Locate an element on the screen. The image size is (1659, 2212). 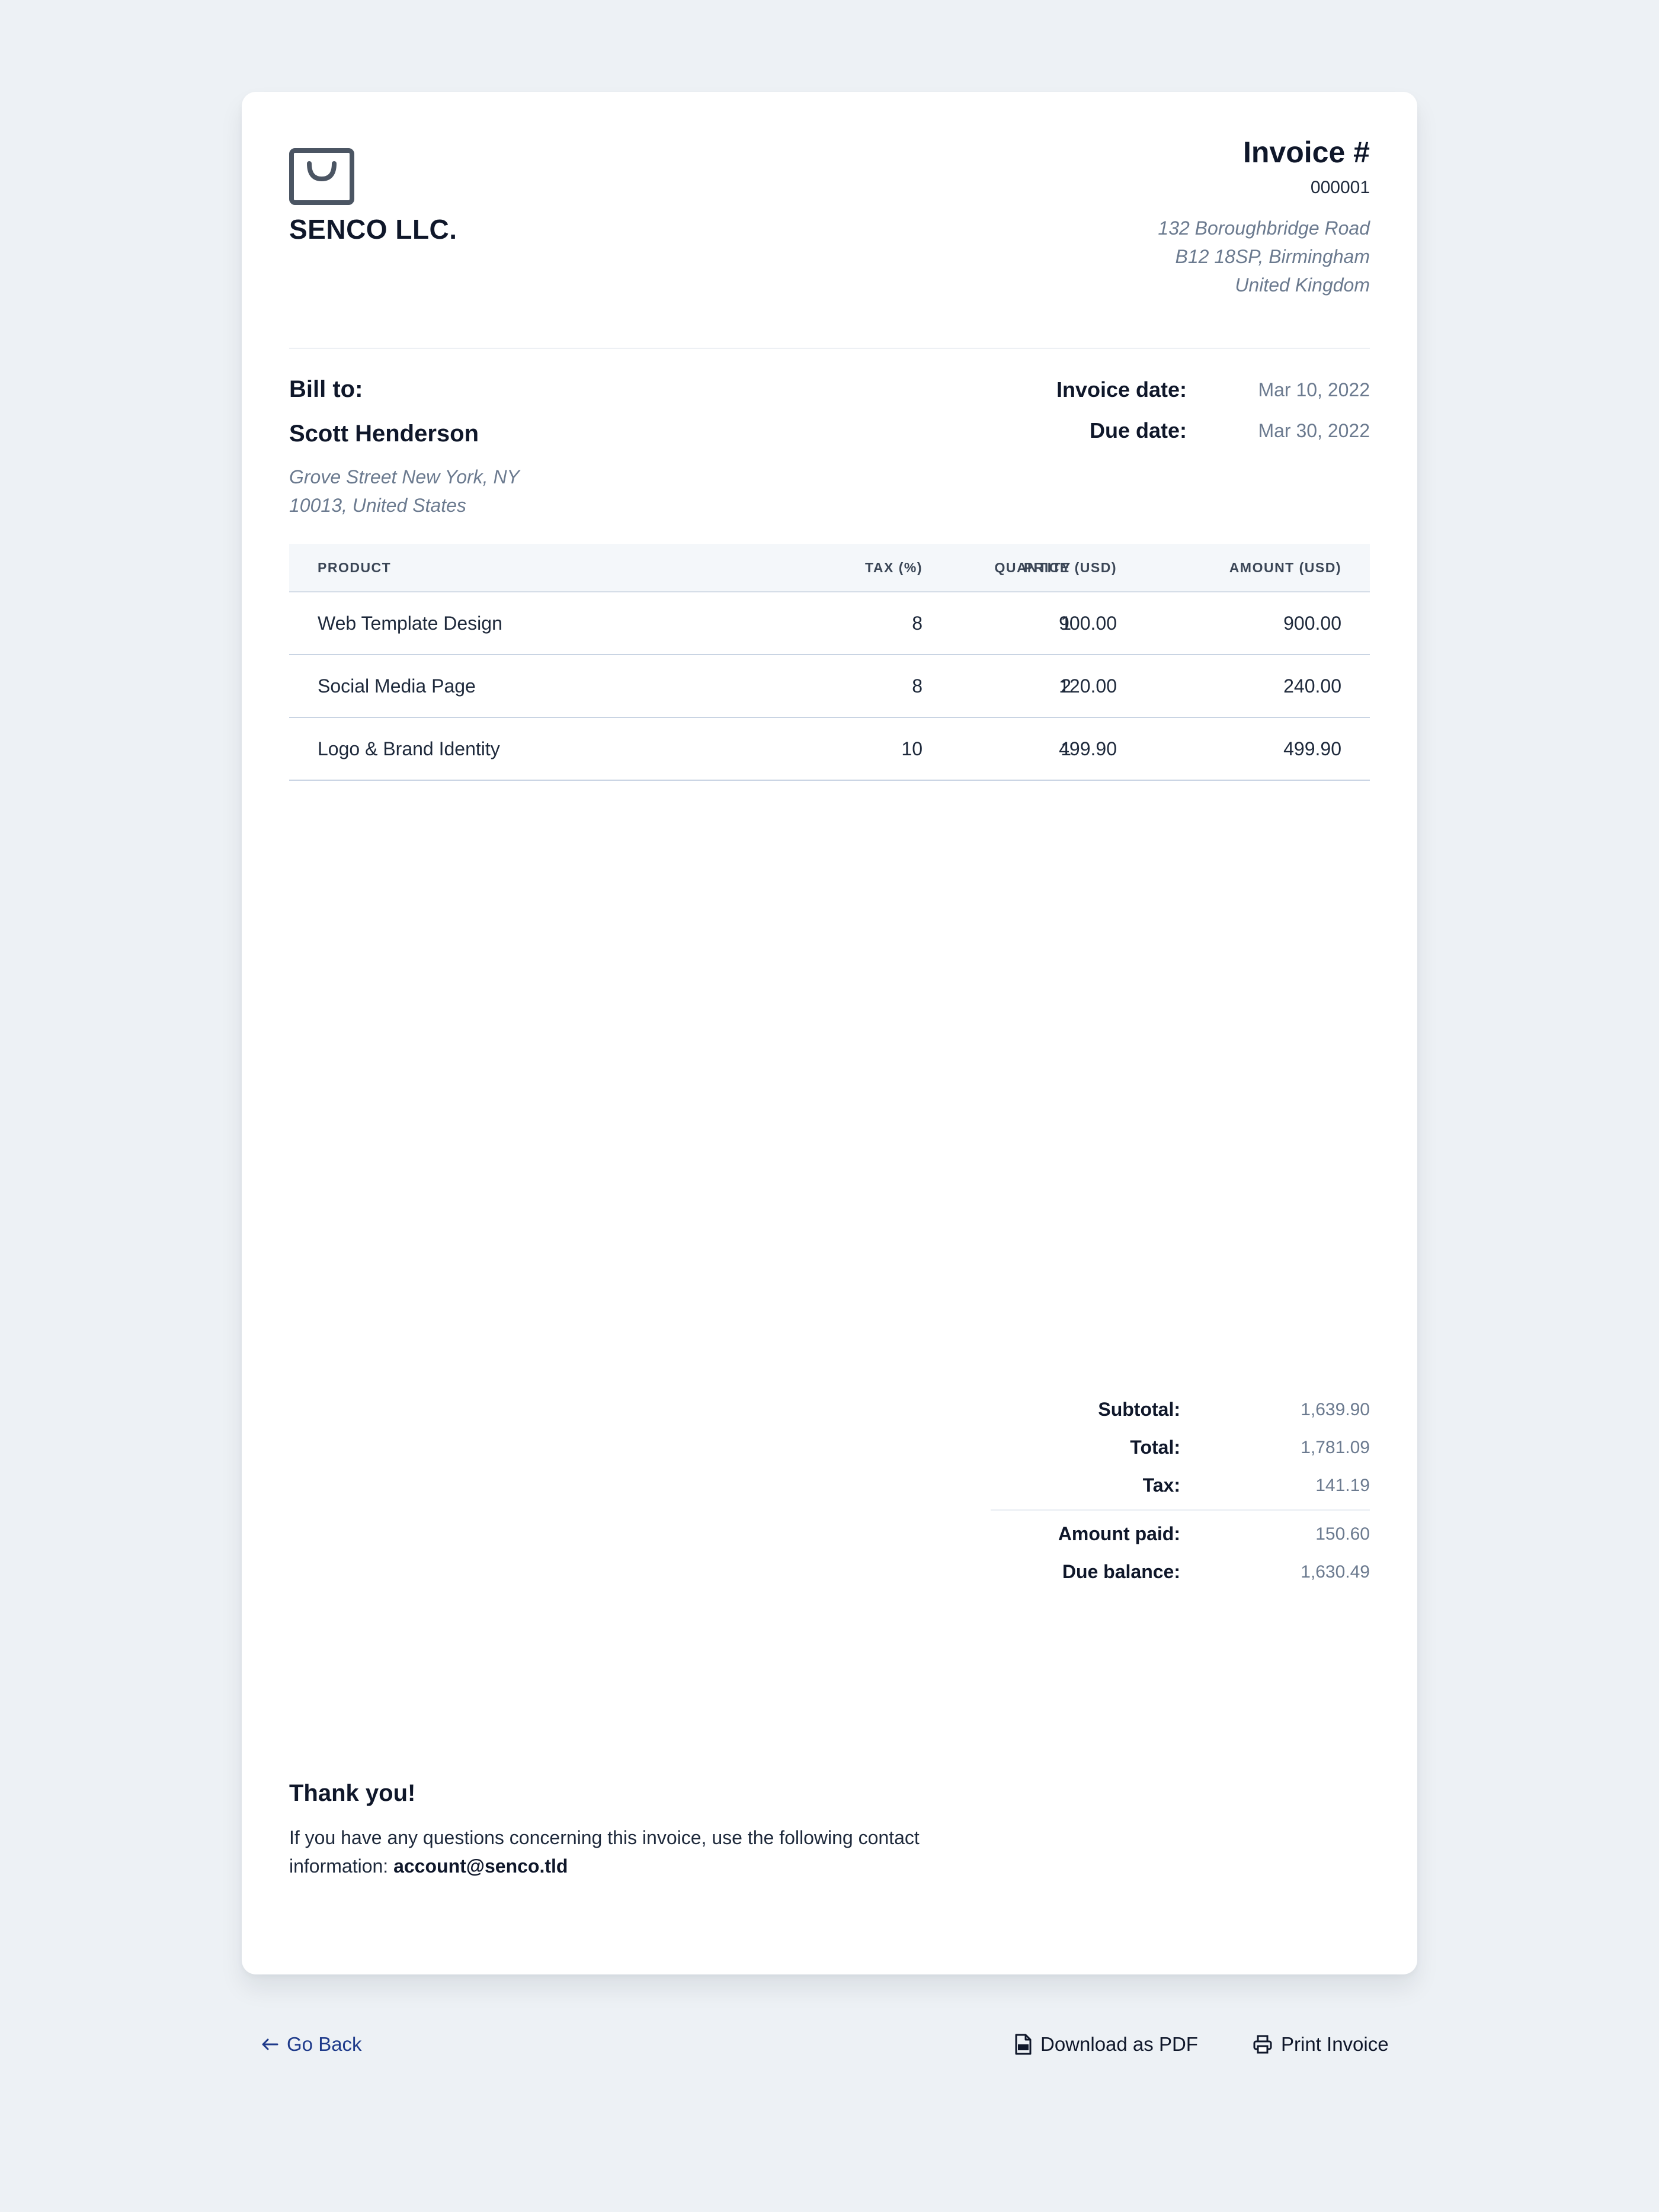
amount-paid-label: Amount paid: is located at coordinates (1119, 1533).